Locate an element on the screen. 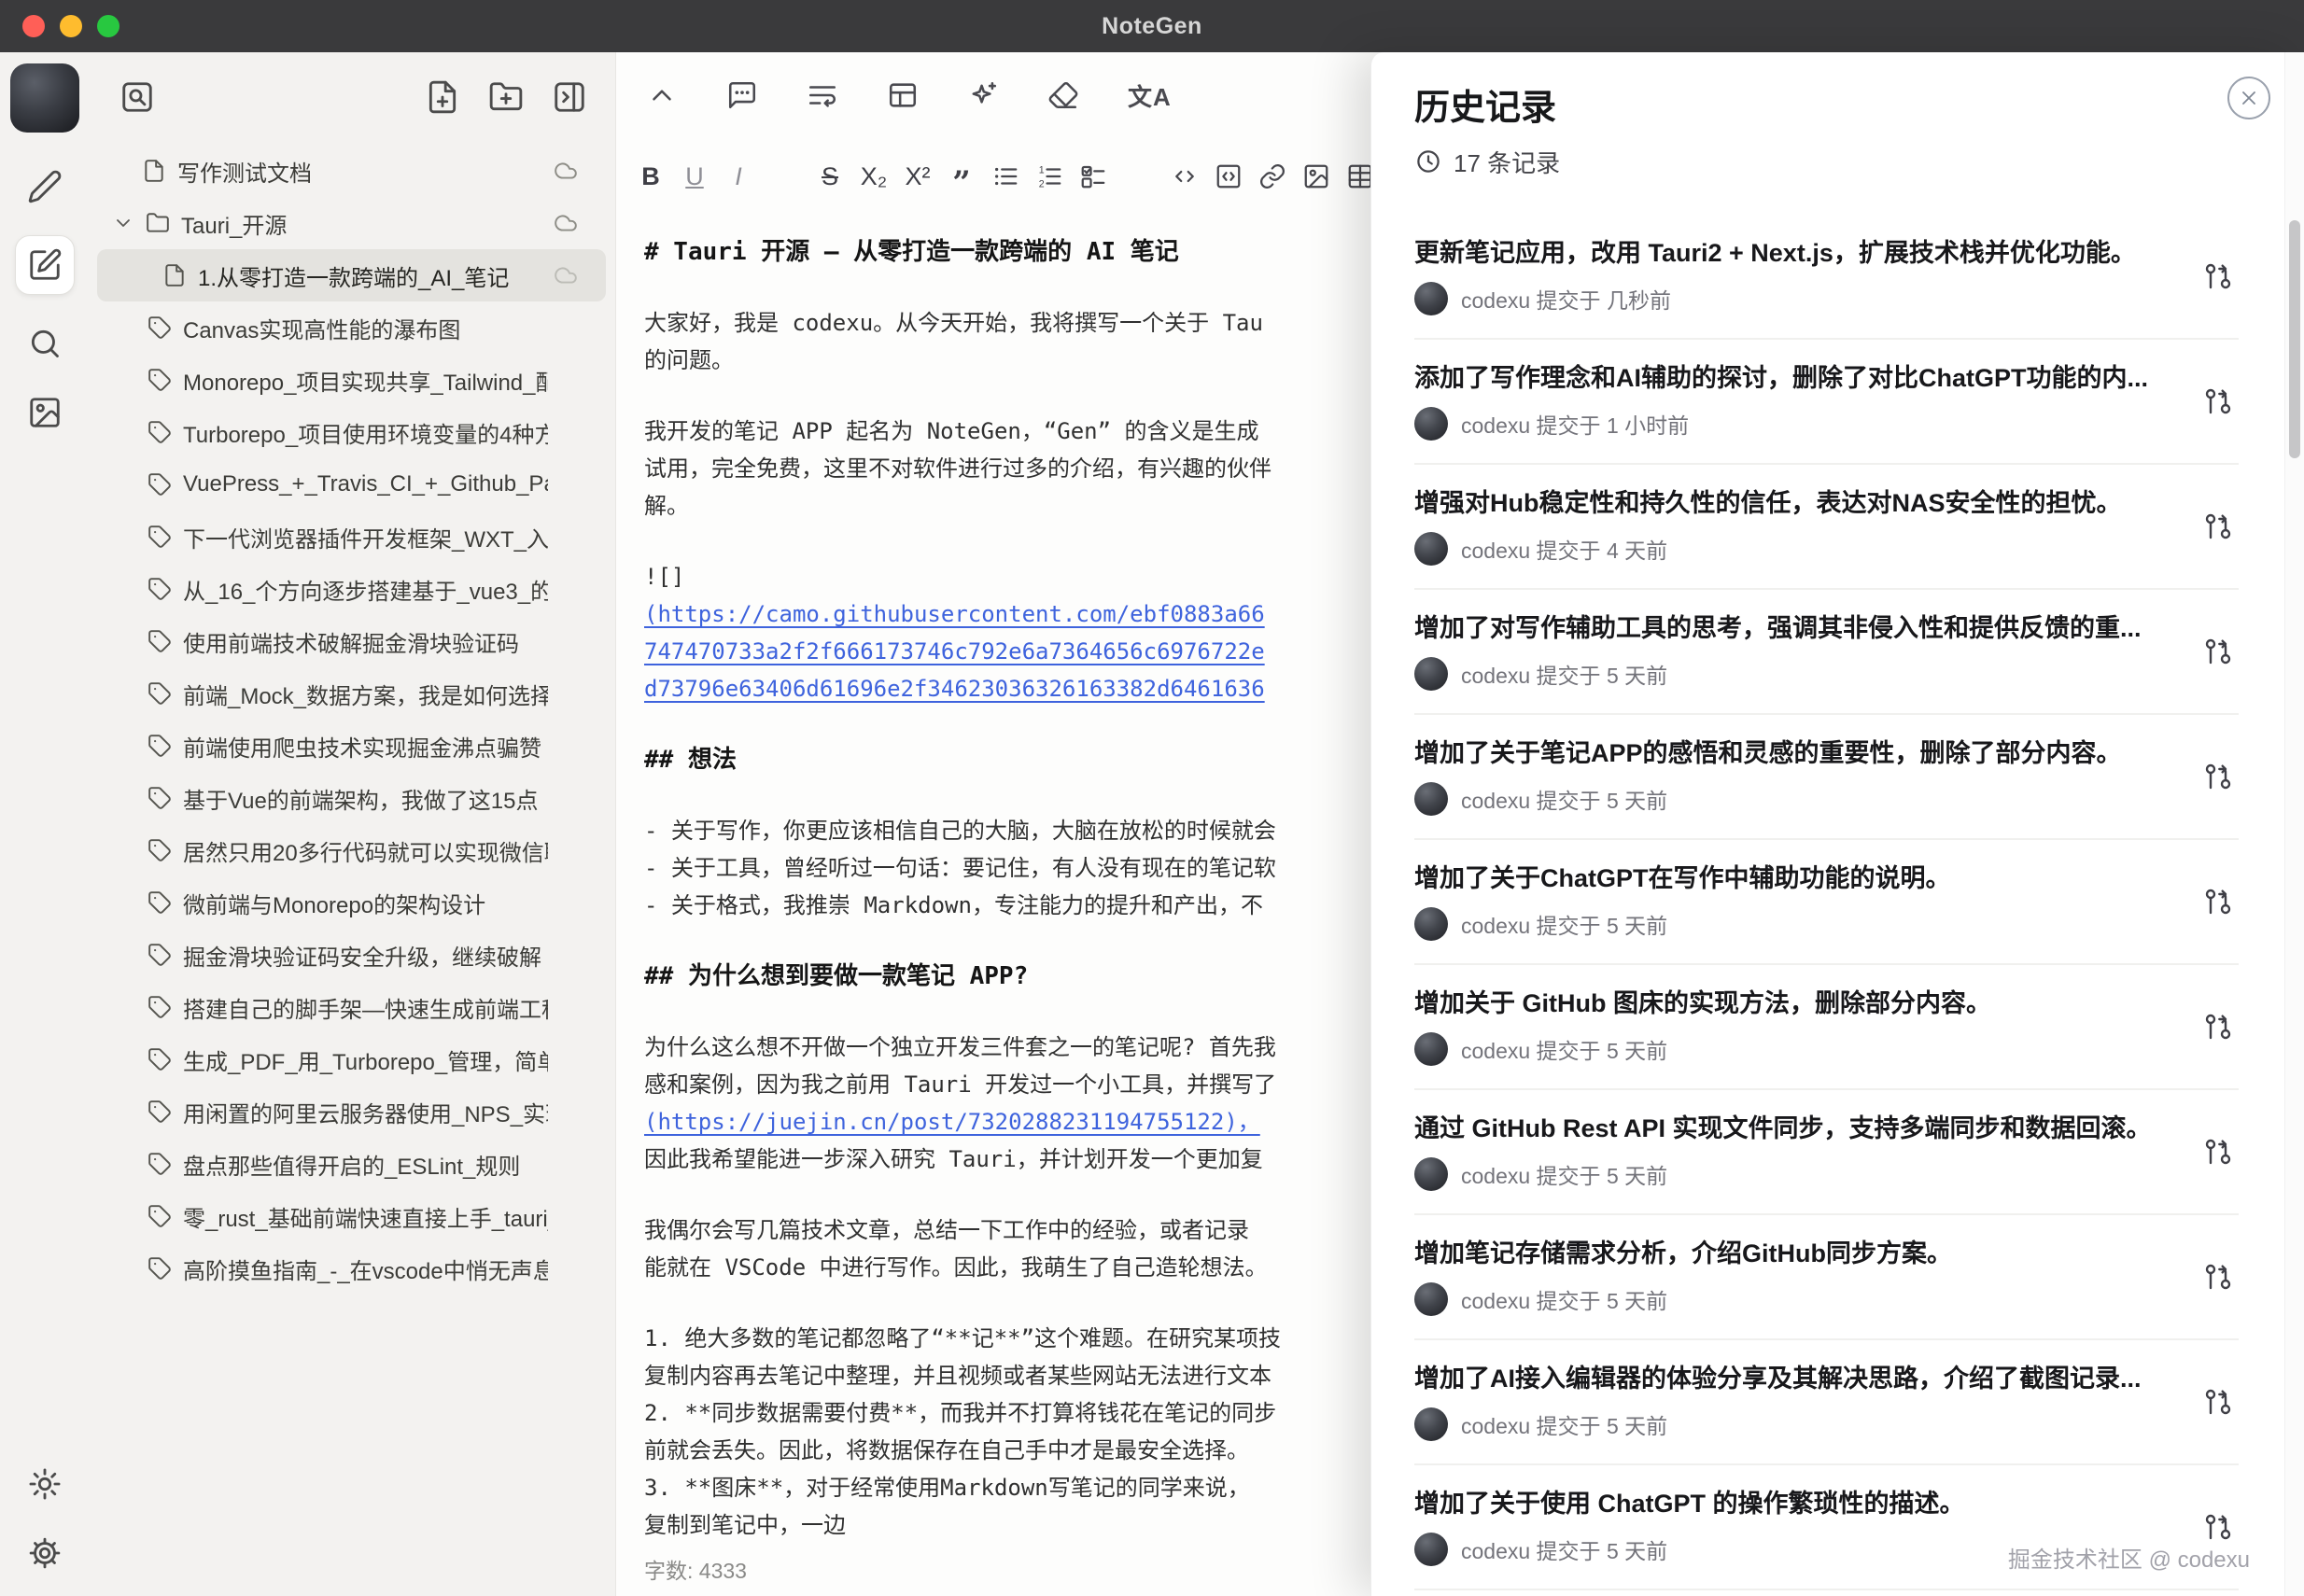 This screenshot has height=1596, width=2304. wrap-text-icon is located at coordinates (822, 95).